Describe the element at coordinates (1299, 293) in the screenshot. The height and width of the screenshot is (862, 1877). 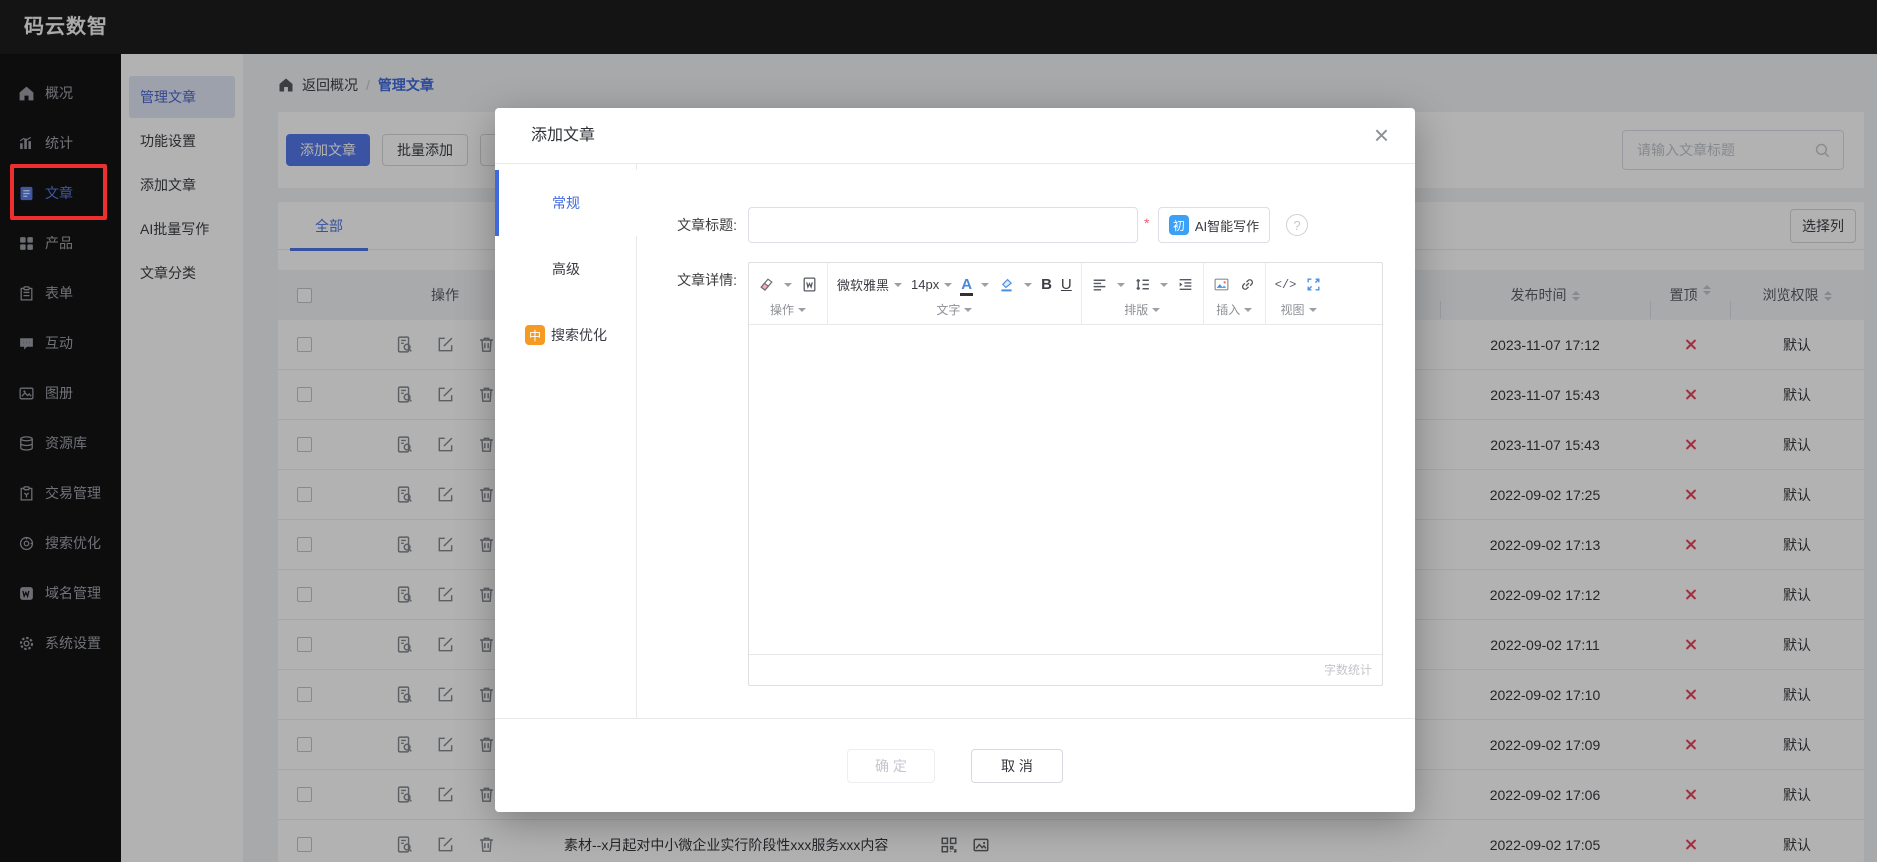
I see `toolbar-group-view: </> 视图` at that location.